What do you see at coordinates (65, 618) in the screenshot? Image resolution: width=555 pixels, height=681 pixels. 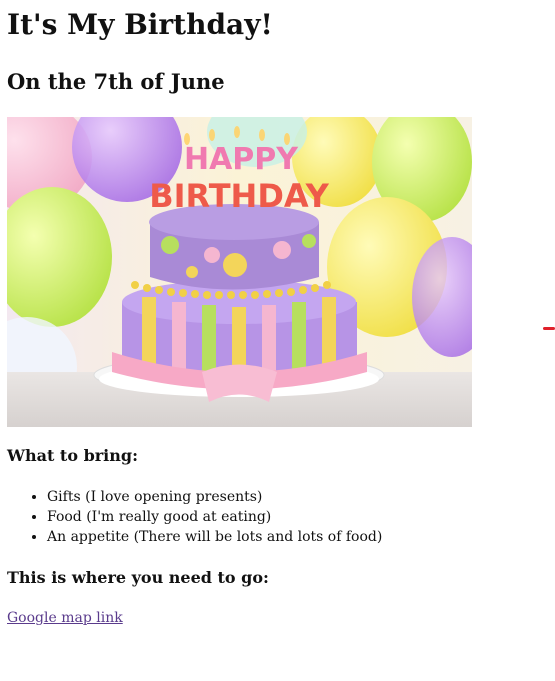 I see `google-map-link: Google map link` at bounding box center [65, 618].